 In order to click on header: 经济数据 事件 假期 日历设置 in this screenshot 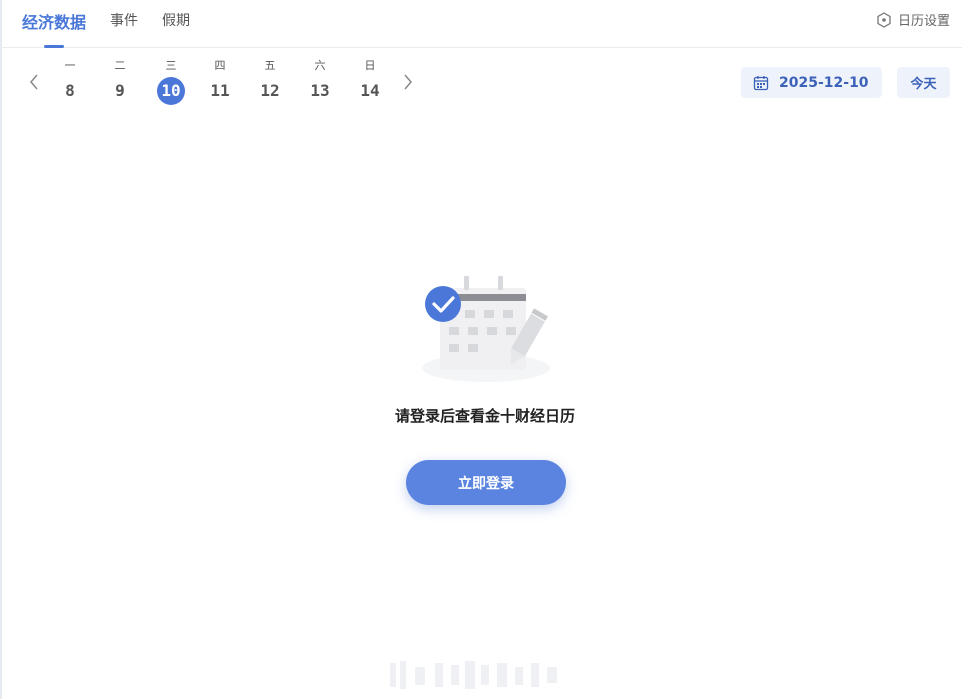, I will do `click(481, 24)`.